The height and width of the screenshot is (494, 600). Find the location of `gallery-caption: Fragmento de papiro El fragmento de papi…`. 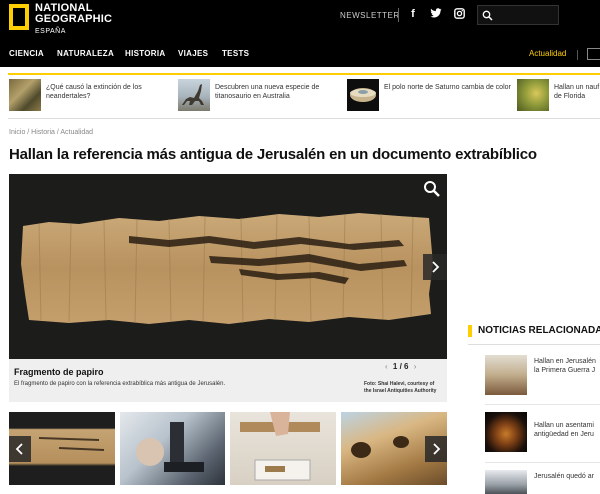

gallery-caption: Fragmento de papiro El fragmento de papi… is located at coordinates (228, 380).